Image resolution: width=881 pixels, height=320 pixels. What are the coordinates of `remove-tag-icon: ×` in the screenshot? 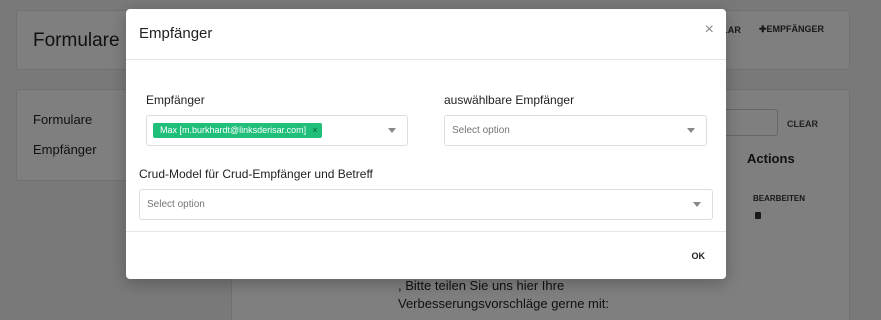 It's located at (314, 130).